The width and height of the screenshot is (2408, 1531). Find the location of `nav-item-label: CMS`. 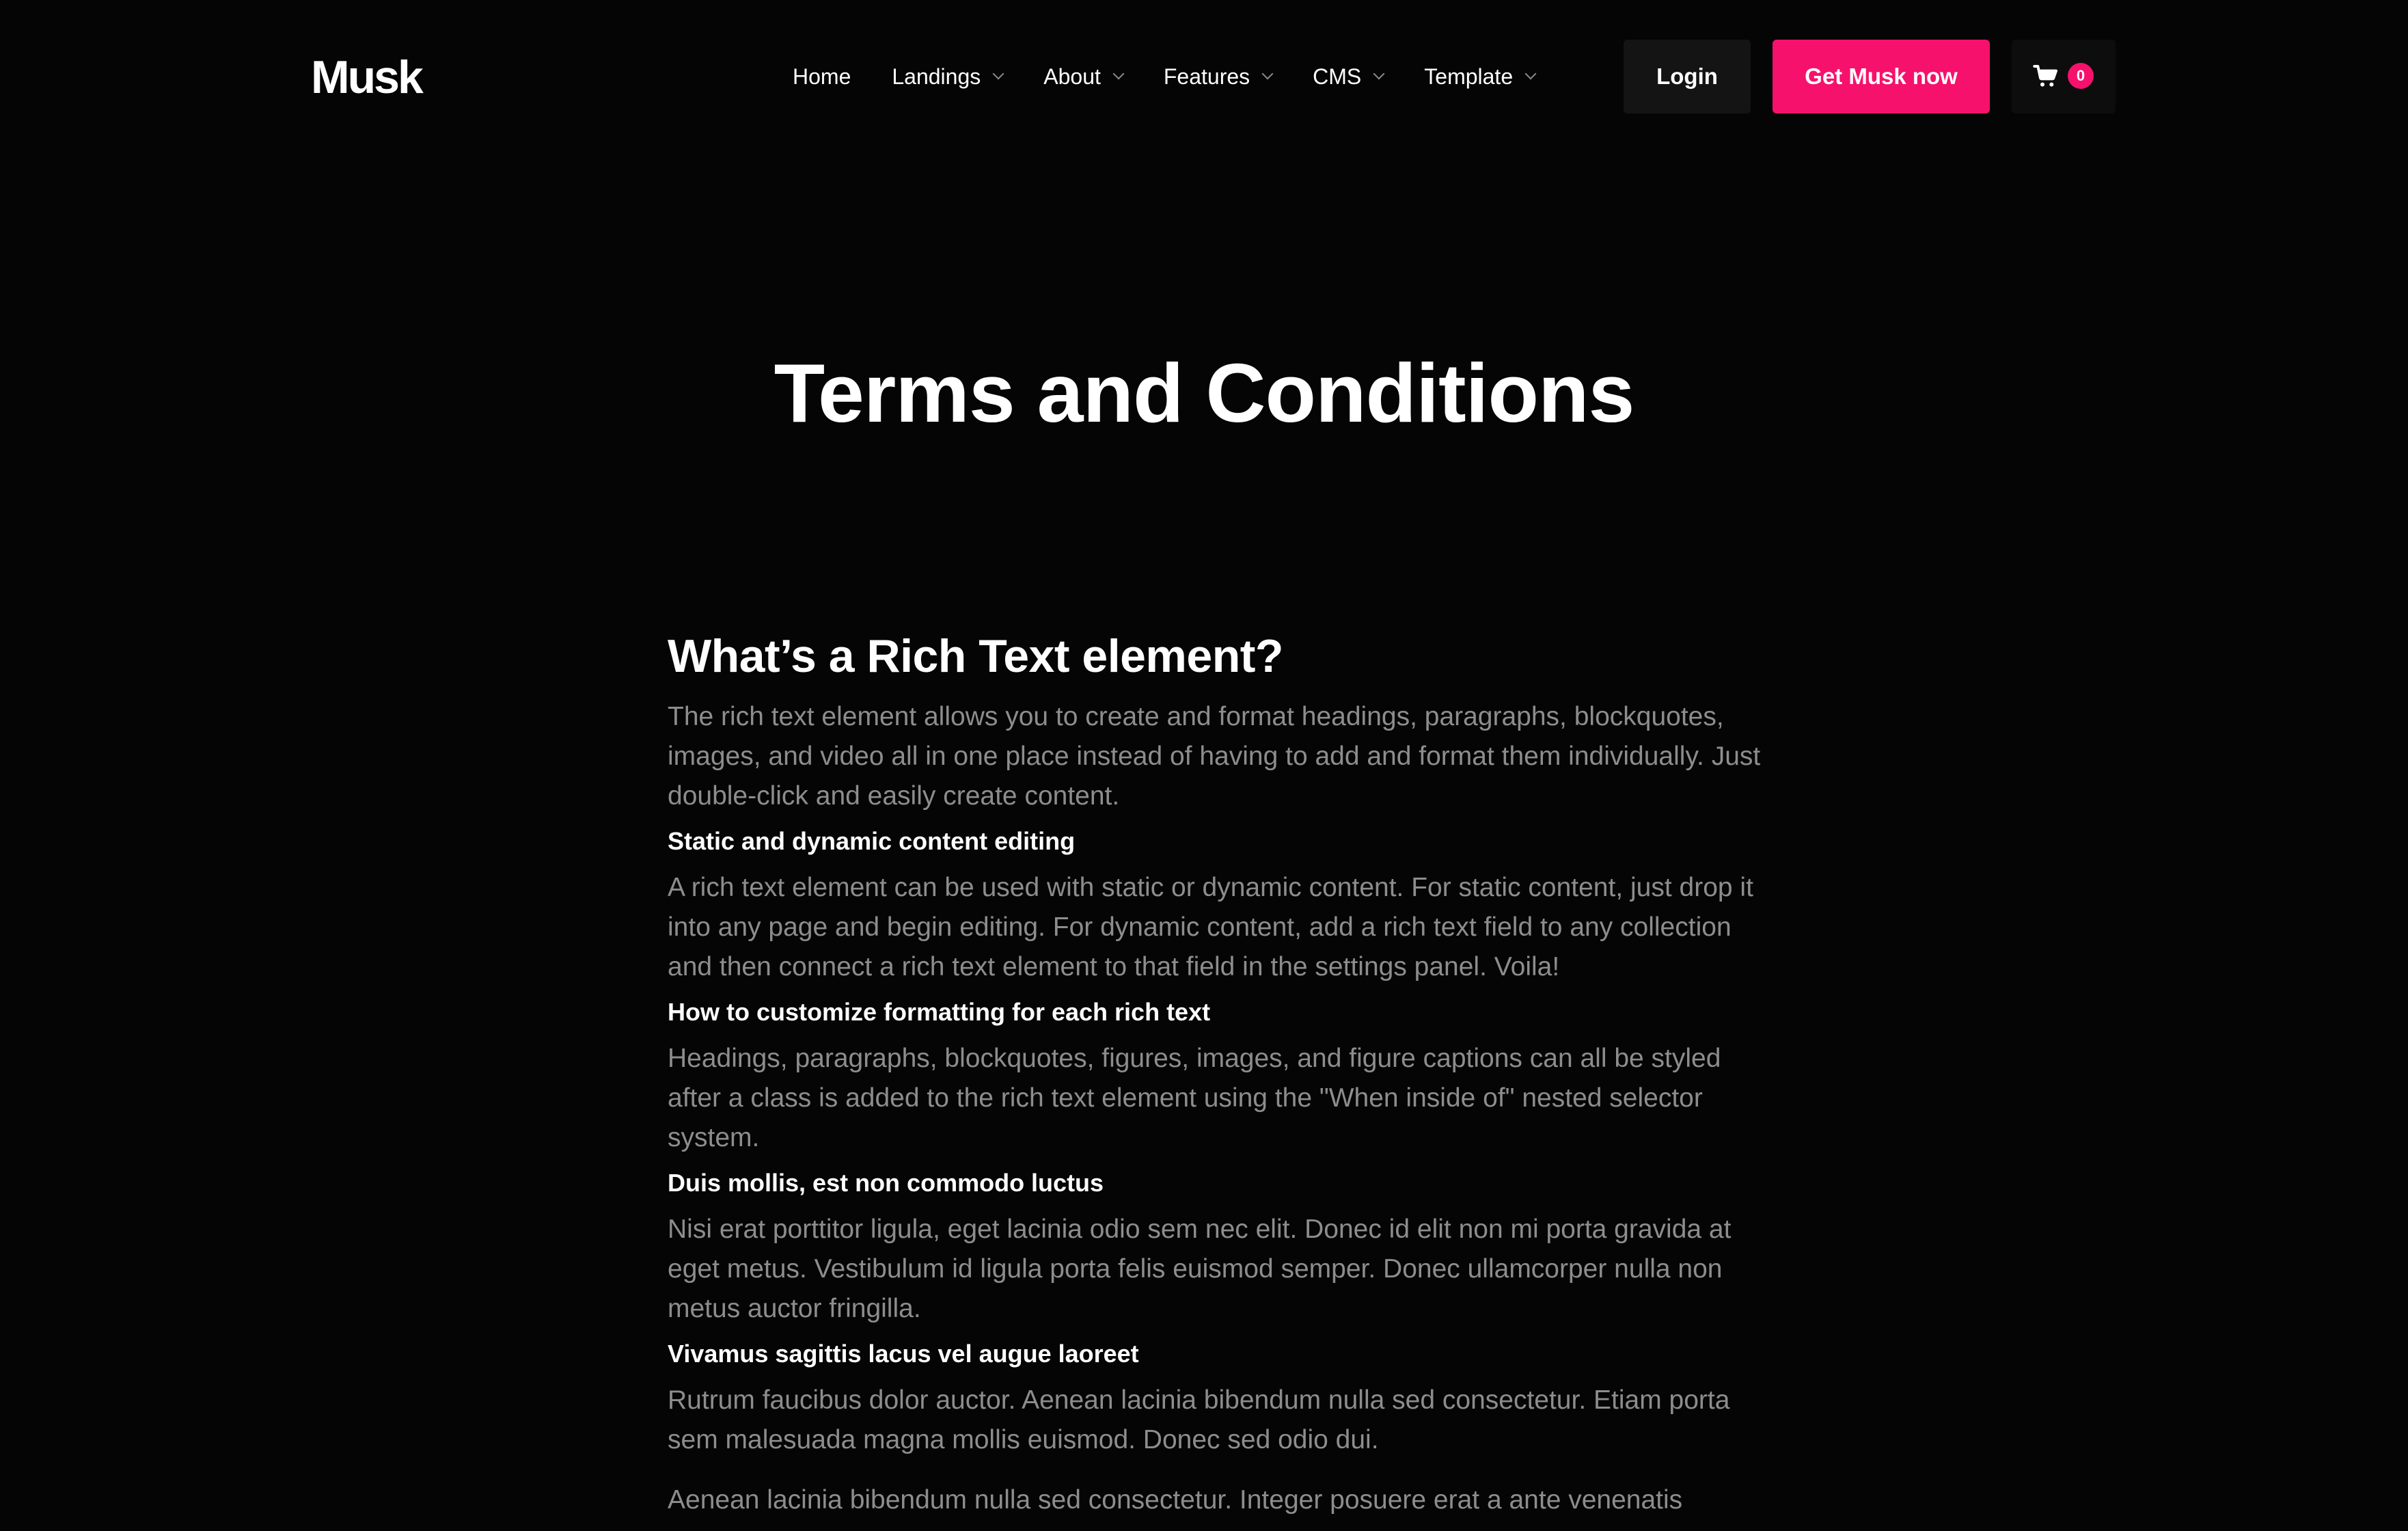

nav-item-label: CMS is located at coordinates (1338, 76).